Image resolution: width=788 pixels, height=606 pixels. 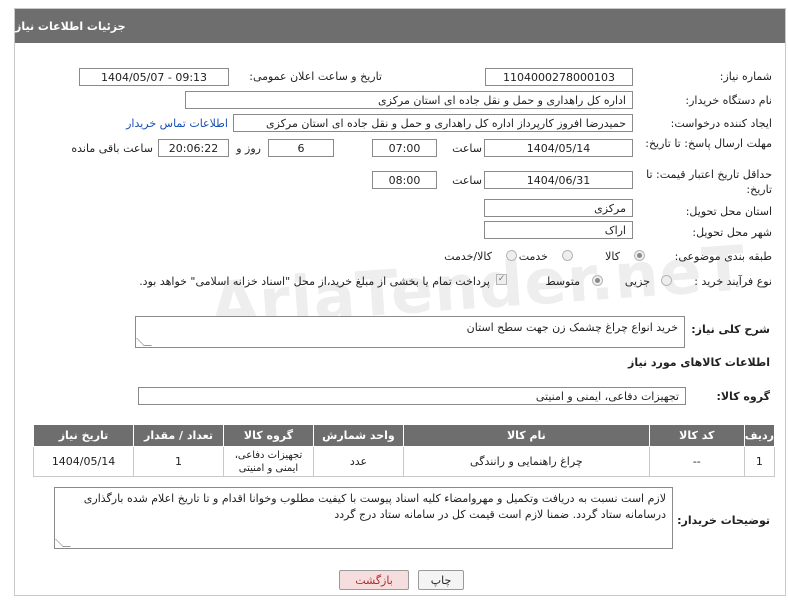 What do you see at coordinates (733, 281) in the screenshot?
I see `process-label: نوع فرآیند خرید :` at bounding box center [733, 281].